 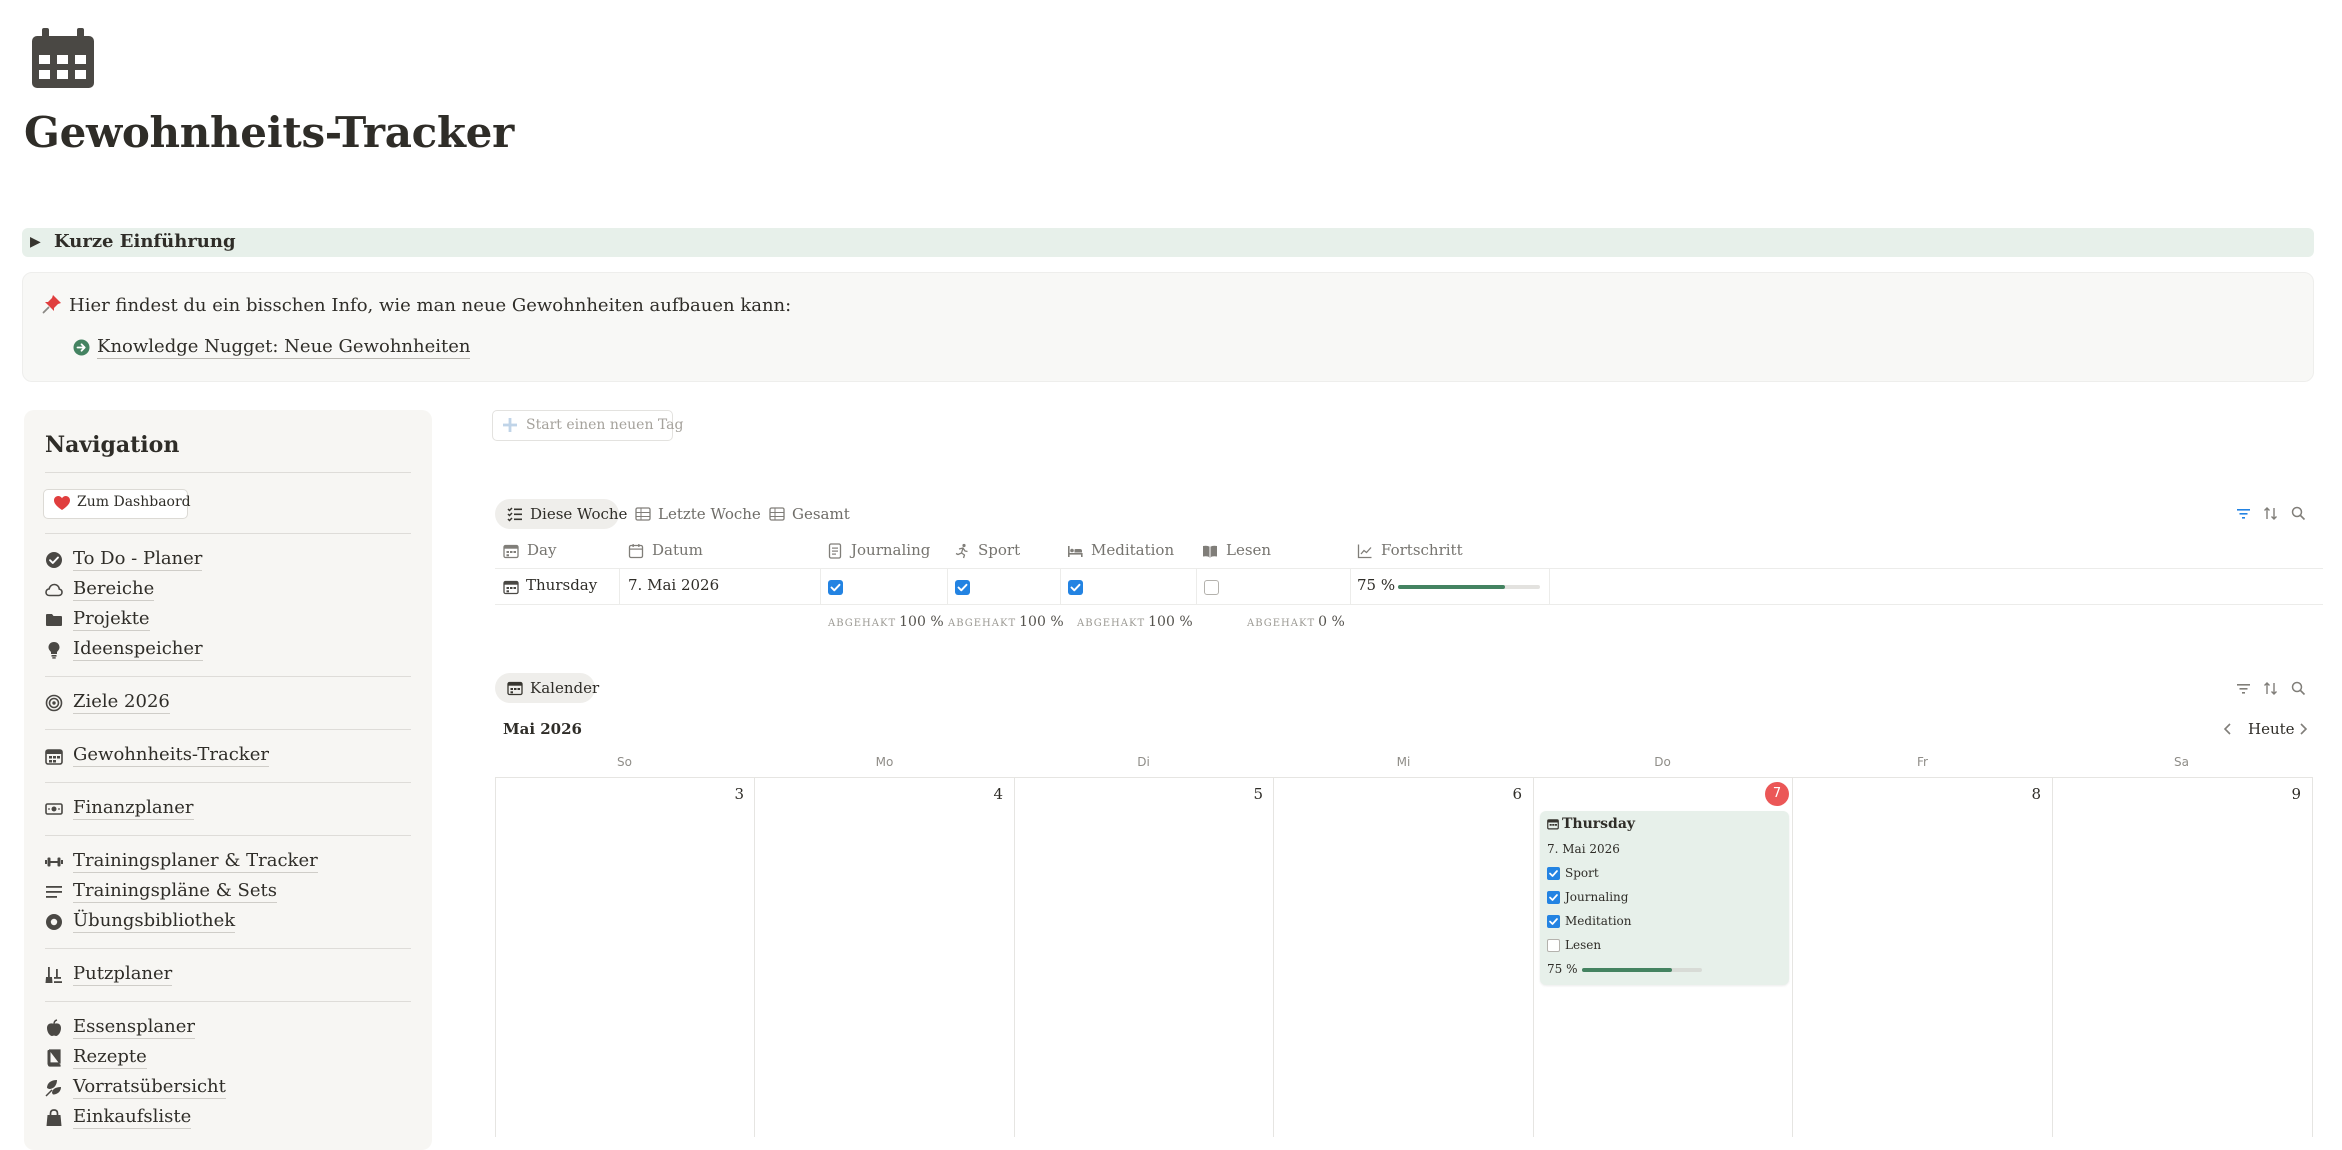 I want to click on calendar-day-number: 8, so click(x=2021, y=794).